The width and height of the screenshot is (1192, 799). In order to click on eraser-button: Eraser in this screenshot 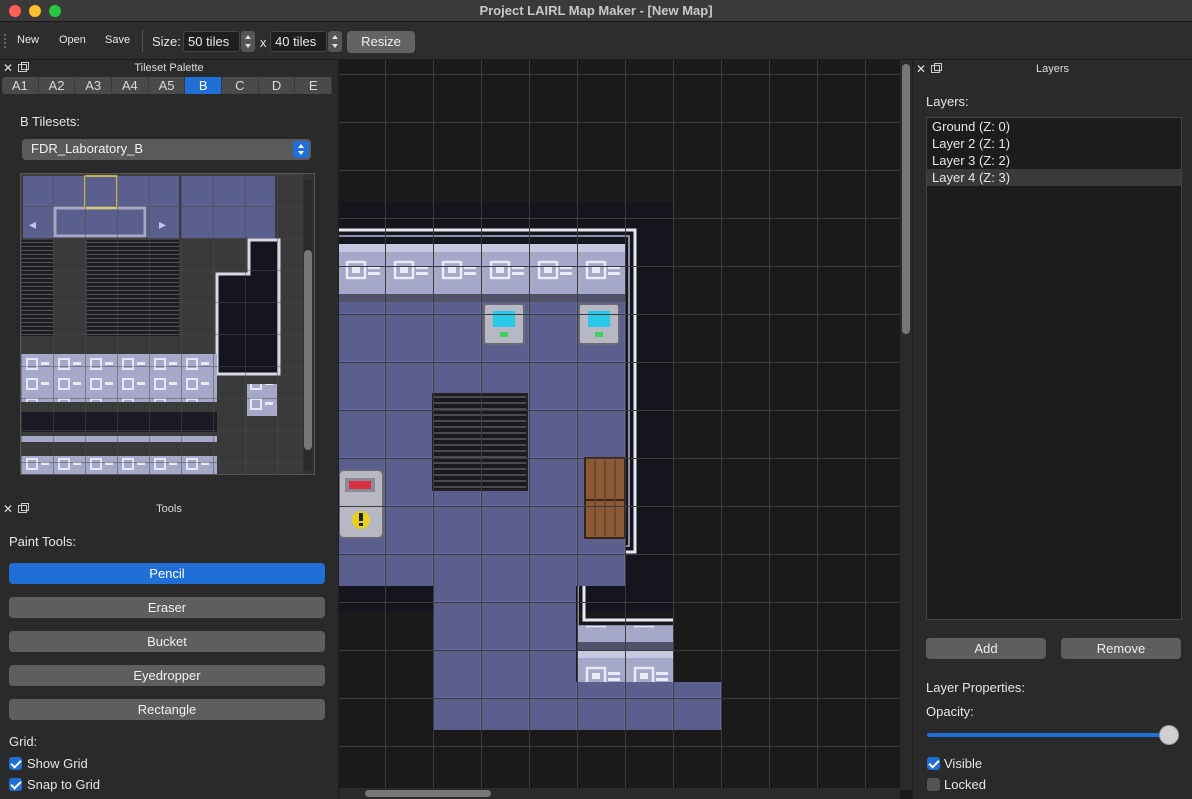, I will do `click(167, 607)`.